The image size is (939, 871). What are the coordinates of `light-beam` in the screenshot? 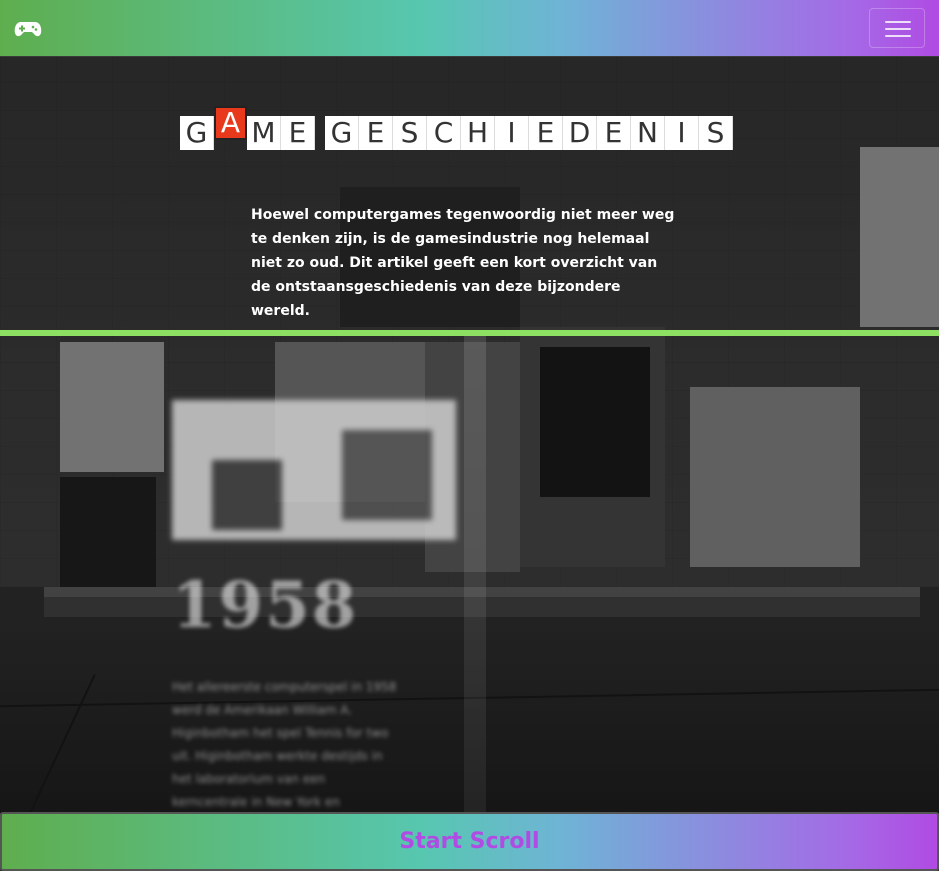 It's located at (475, 576).